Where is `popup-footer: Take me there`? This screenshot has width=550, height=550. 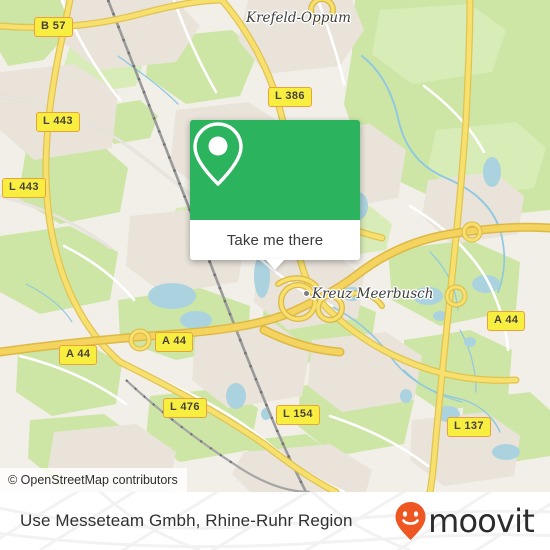 popup-footer: Take me there is located at coordinates (275, 245).